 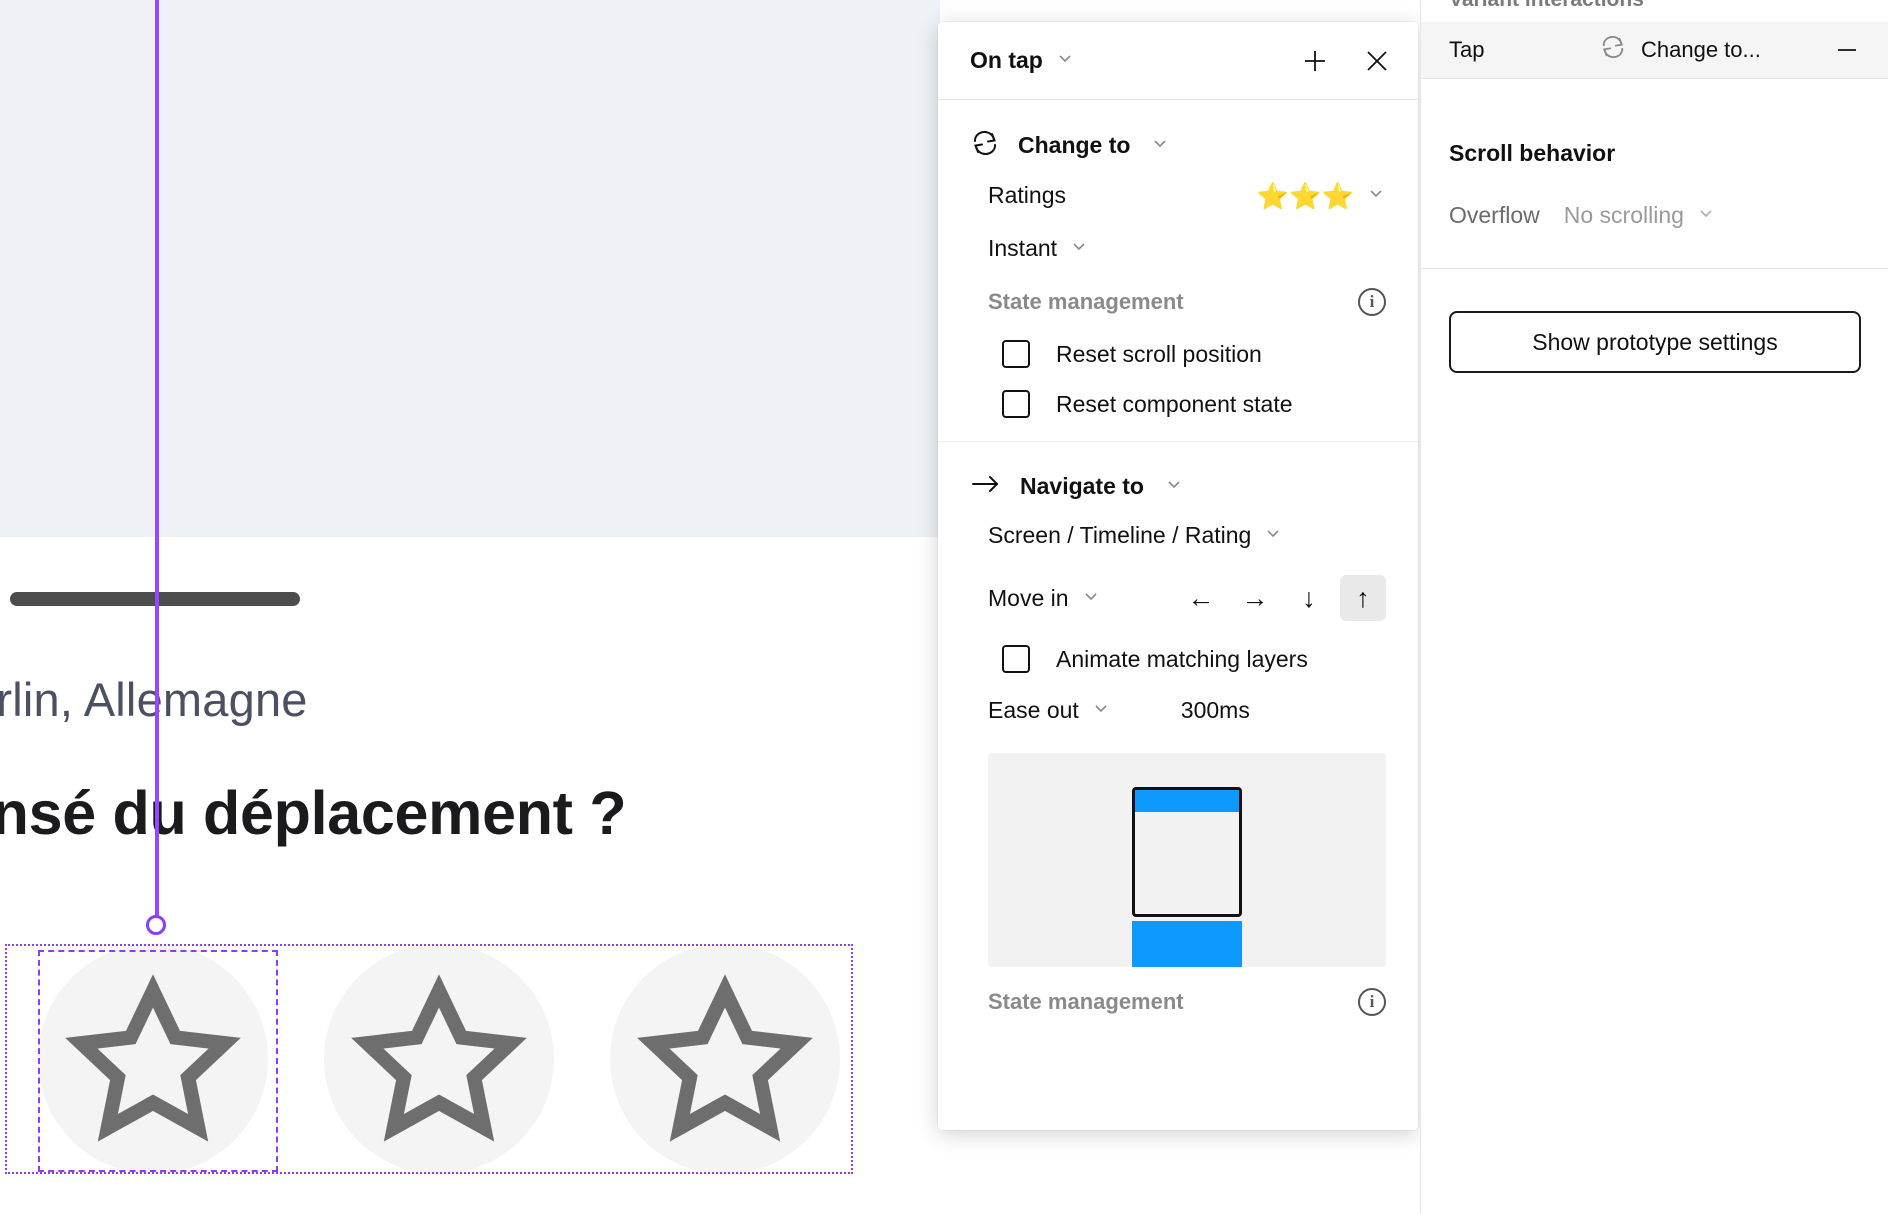 What do you see at coordinates (1178, 134) in the screenshot?
I see `change-to-section-header: Change to` at bounding box center [1178, 134].